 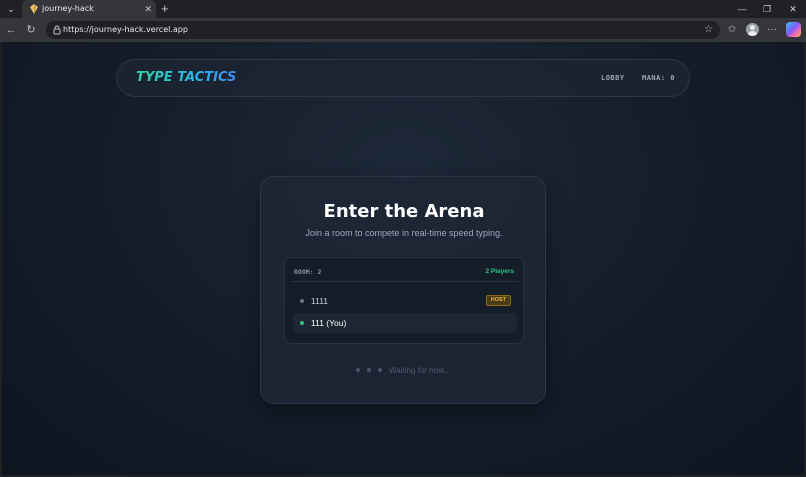 I want to click on more-options-icon: ···, so click(x=772, y=30).